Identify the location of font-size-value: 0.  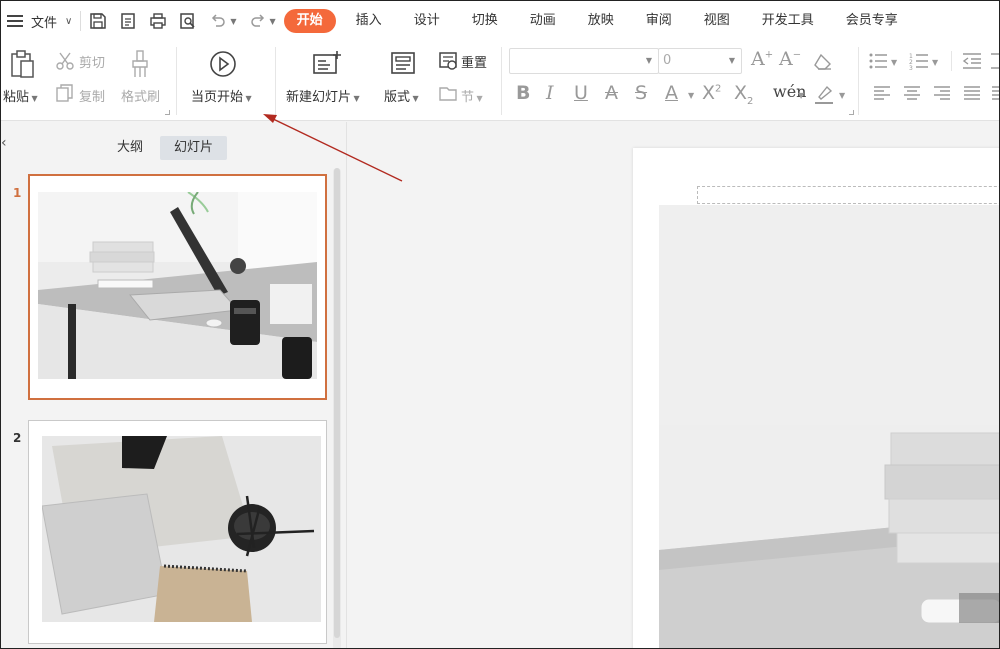
(667, 60).